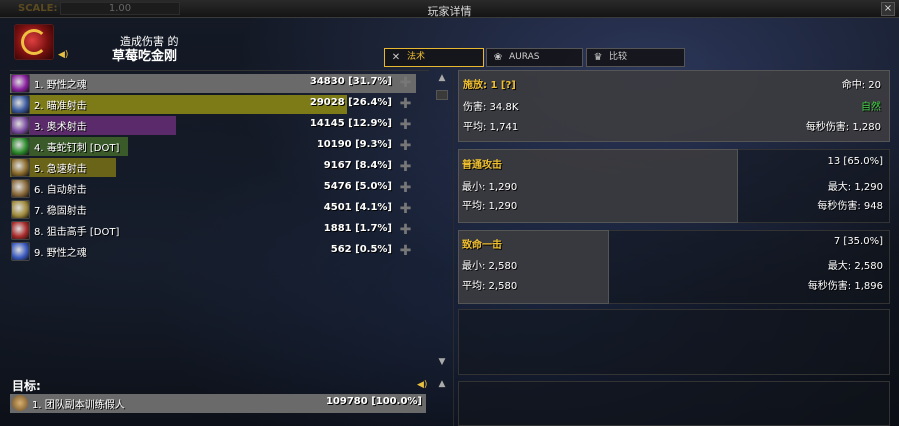 The width and height of the screenshot is (899, 426). I want to click on tab-auras: ❀ AURAS, so click(534, 57).